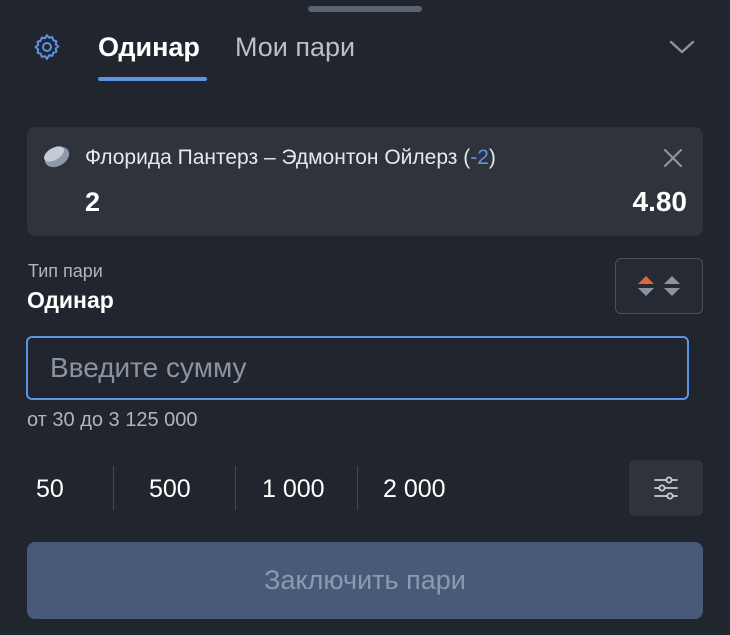 This screenshot has width=730, height=635. What do you see at coordinates (660, 201) in the screenshot?
I see `odds-value: 4.80` at bounding box center [660, 201].